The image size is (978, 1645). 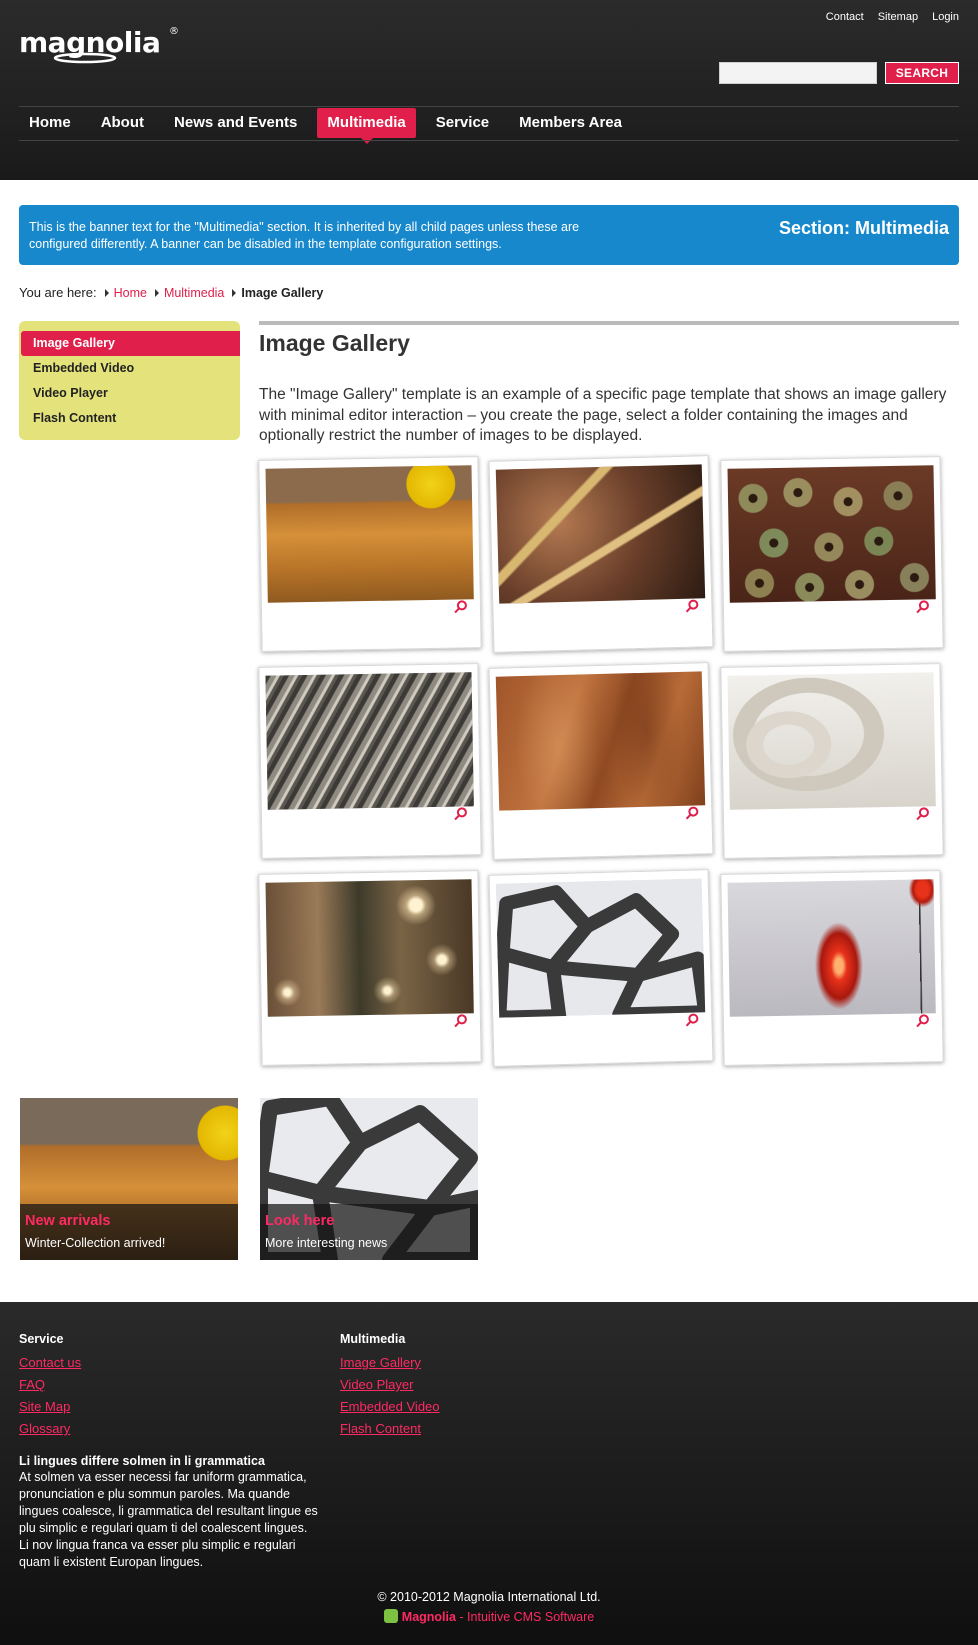 What do you see at coordinates (130, 393) in the screenshot?
I see `sidebar-item-video-player: Video Player` at bounding box center [130, 393].